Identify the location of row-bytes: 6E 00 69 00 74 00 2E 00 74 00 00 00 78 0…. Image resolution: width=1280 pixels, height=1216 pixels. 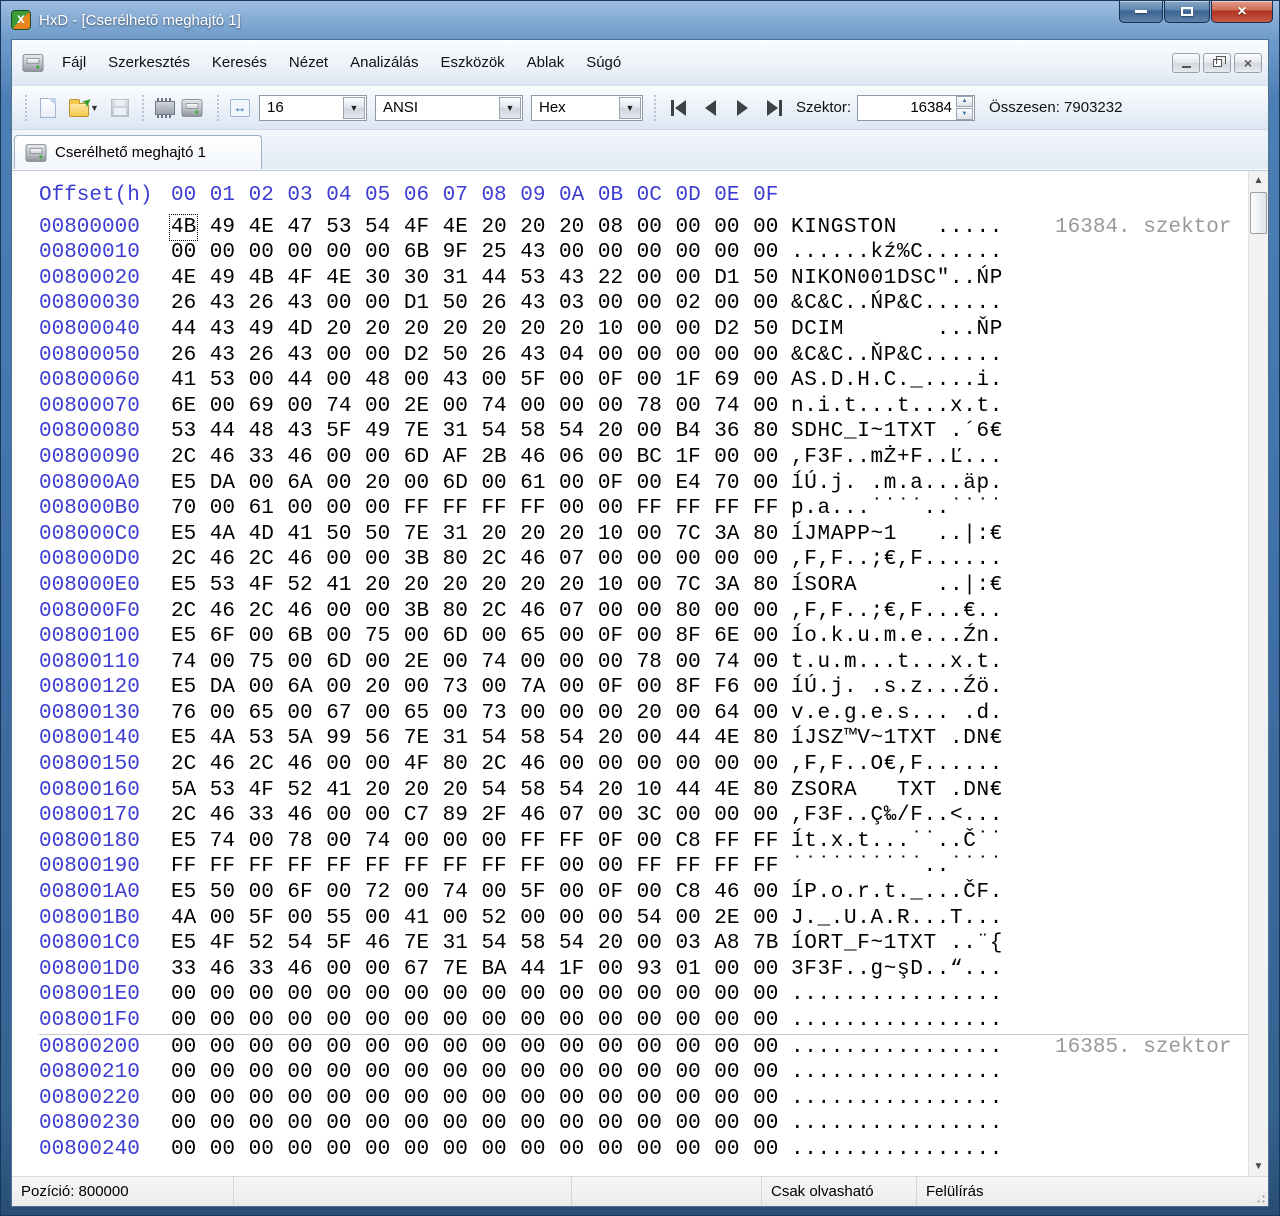
(481, 407).